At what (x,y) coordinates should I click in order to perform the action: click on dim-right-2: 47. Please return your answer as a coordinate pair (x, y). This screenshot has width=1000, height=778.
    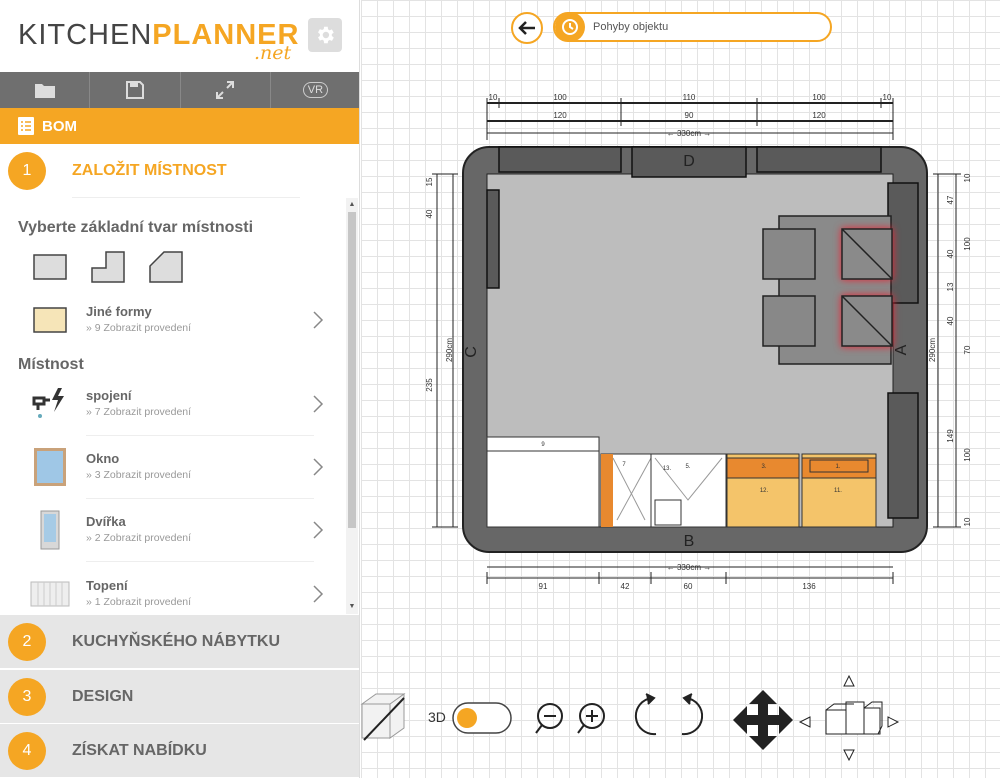
    Looking at the image, I should click on (950, 199).